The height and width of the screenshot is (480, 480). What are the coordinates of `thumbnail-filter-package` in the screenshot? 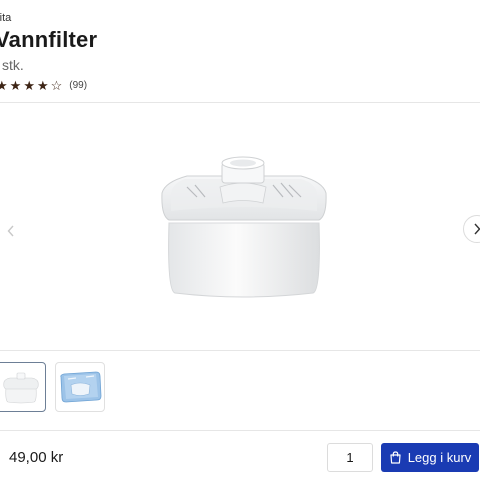 It's located at (80, 387).